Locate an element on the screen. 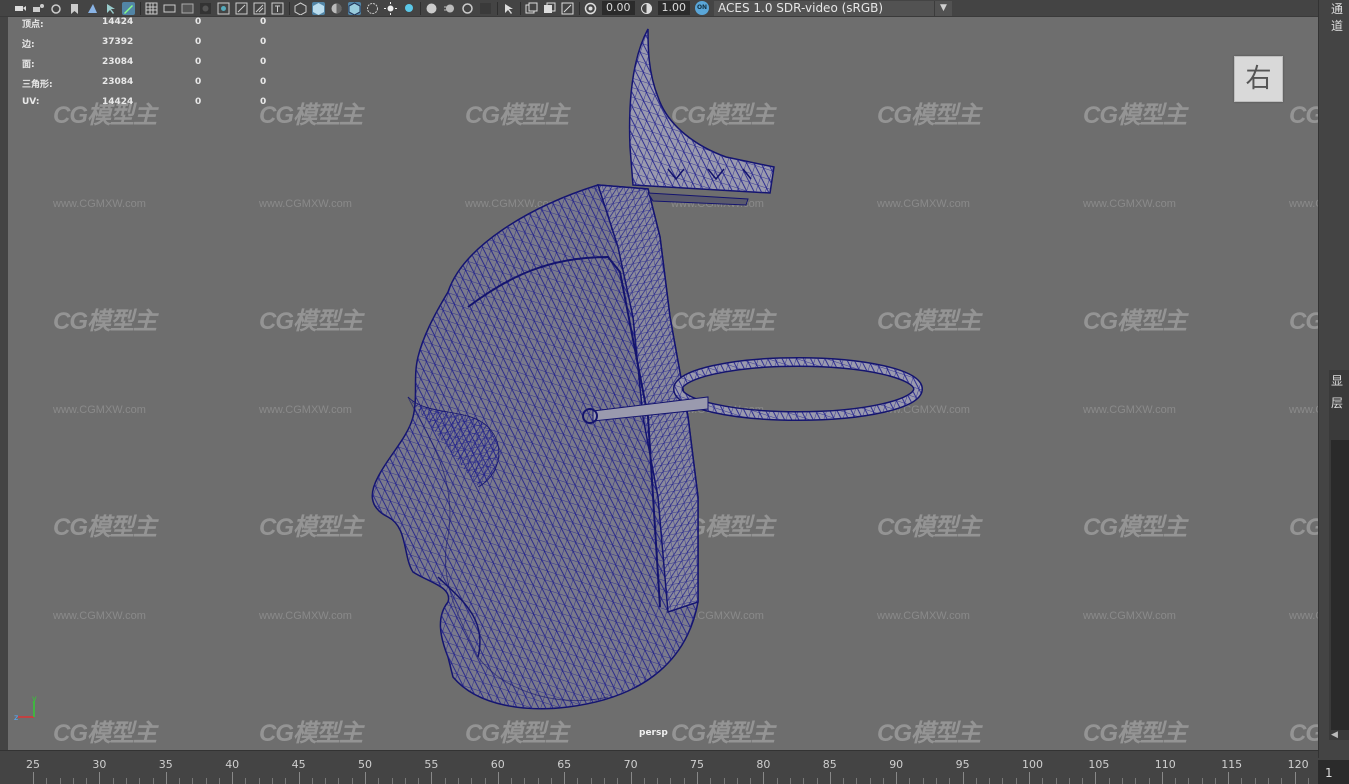 Image resolution: width=1349 pixels, height=784 pixels. hud-value: 37392 is located at coordinates (118, 42).